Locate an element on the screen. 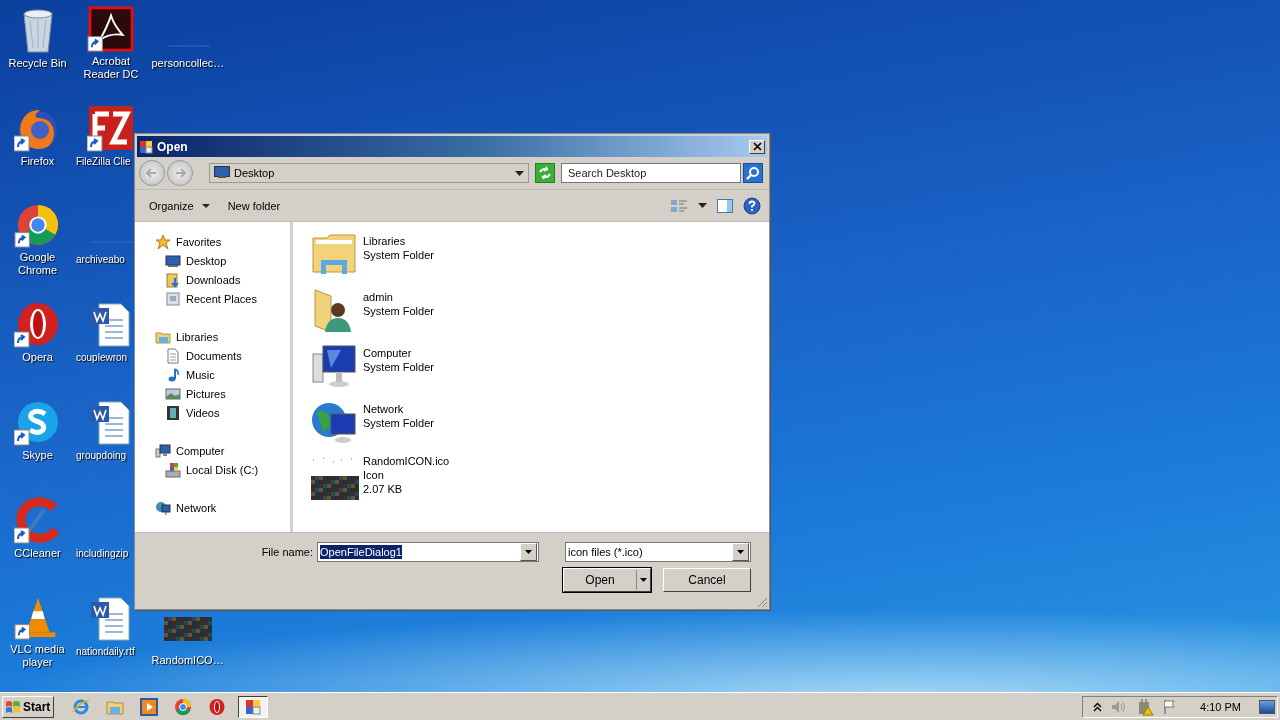 This screenshot has width=1280, height=720. star-icon is located at coordinates (163, 241).